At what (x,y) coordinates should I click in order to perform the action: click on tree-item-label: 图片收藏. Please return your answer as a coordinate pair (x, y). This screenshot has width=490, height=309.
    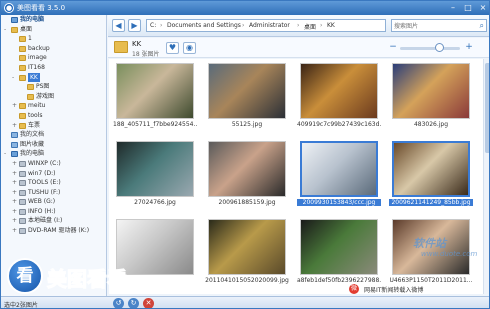
    Looking at the image, I should click on (32, 144).